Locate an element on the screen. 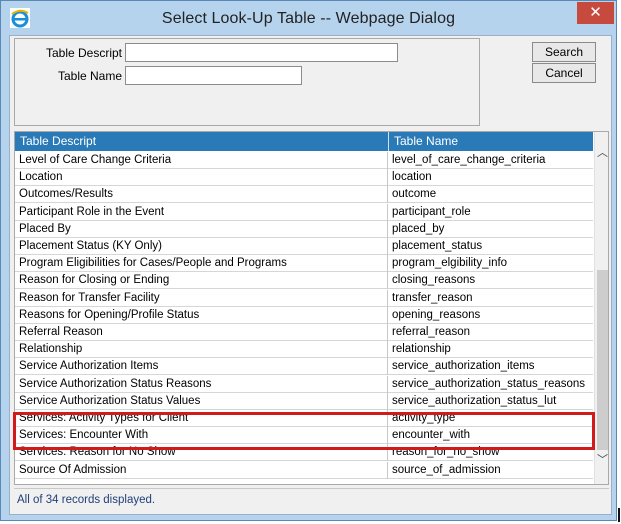  scroll-up-icon: ︿ is located at coordinates (601, 152).